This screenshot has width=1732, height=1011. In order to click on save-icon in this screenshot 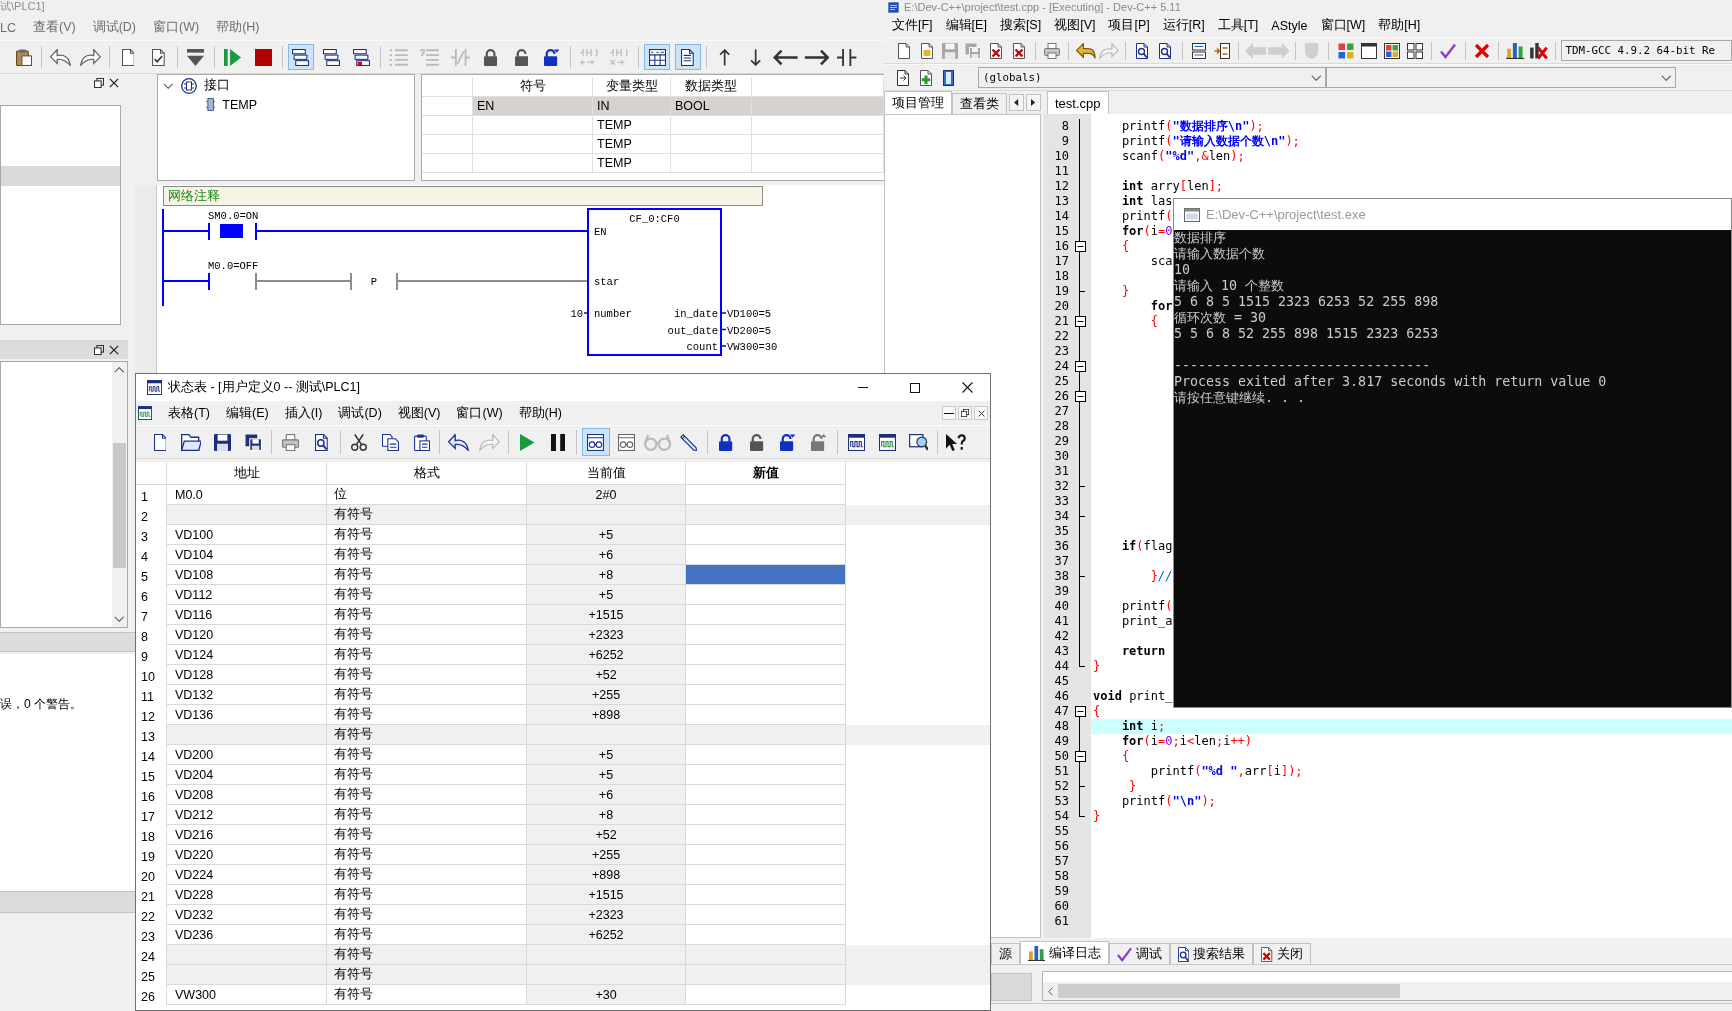, I will do `click(972, 50)`.